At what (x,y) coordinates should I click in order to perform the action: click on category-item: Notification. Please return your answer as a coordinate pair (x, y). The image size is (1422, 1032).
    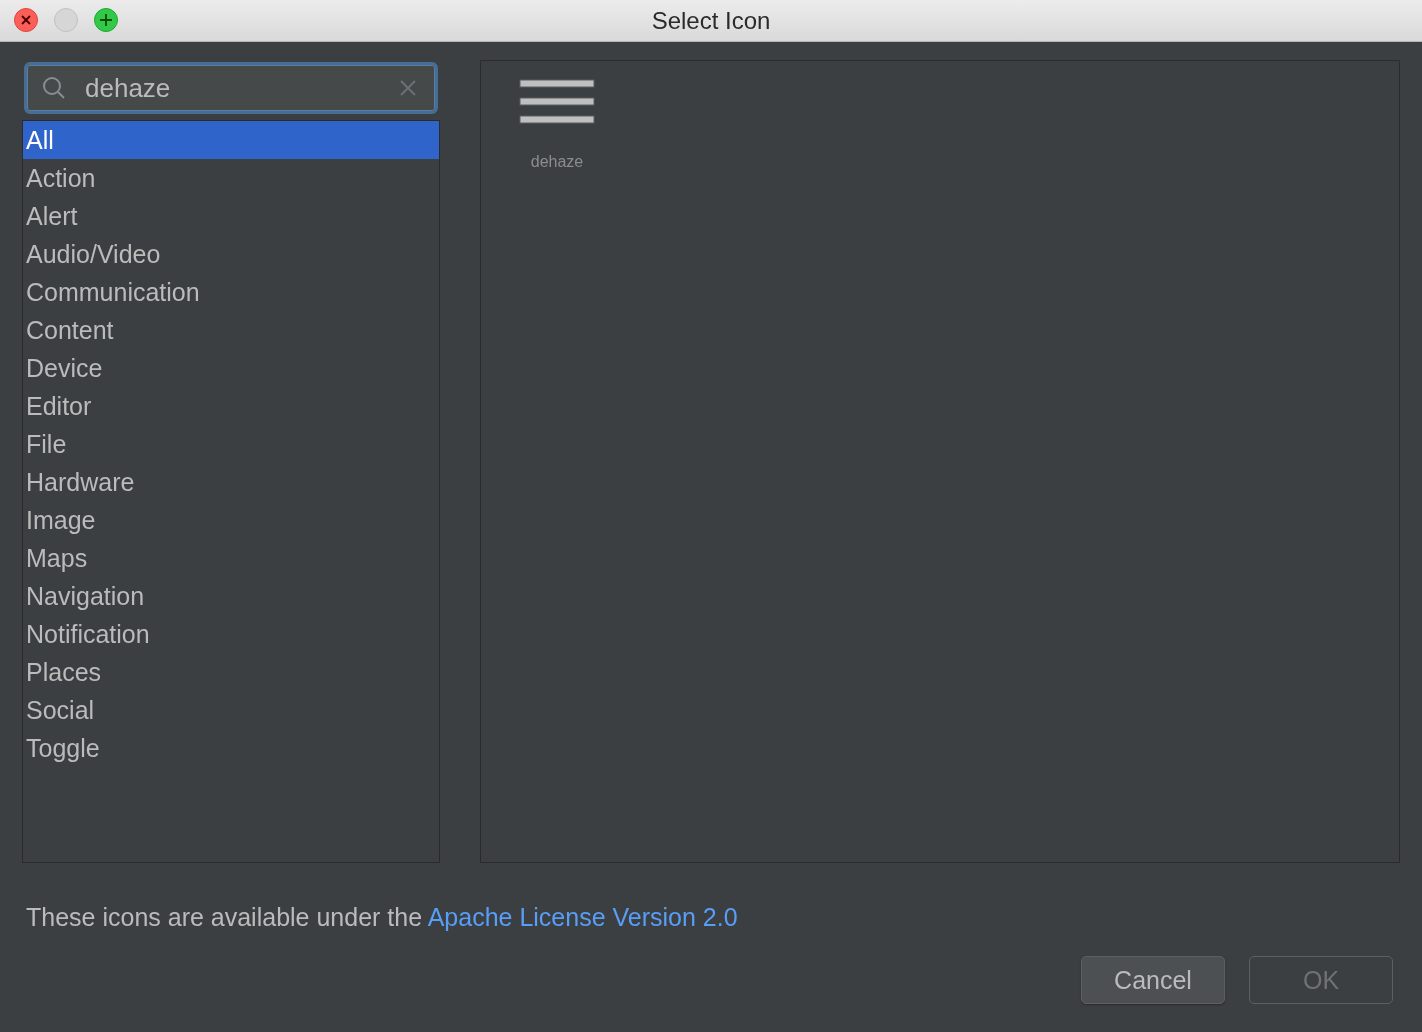
    Looking at the image, I should click on (231, 634).